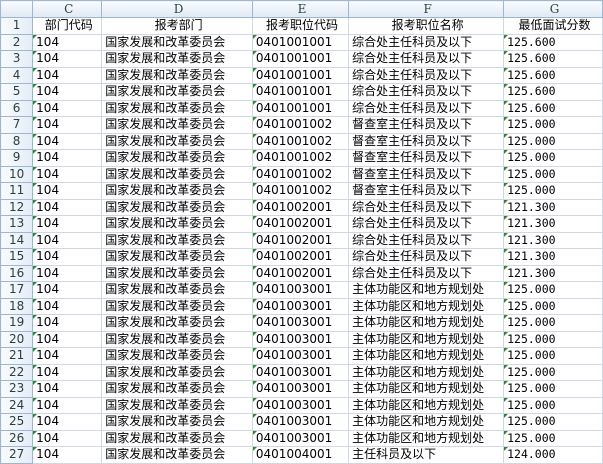 The width and height of the screenshot is (603, 464). Describe the element at coordinates (17, 356) in the screenshot. I see `row-header: 21` at that location.